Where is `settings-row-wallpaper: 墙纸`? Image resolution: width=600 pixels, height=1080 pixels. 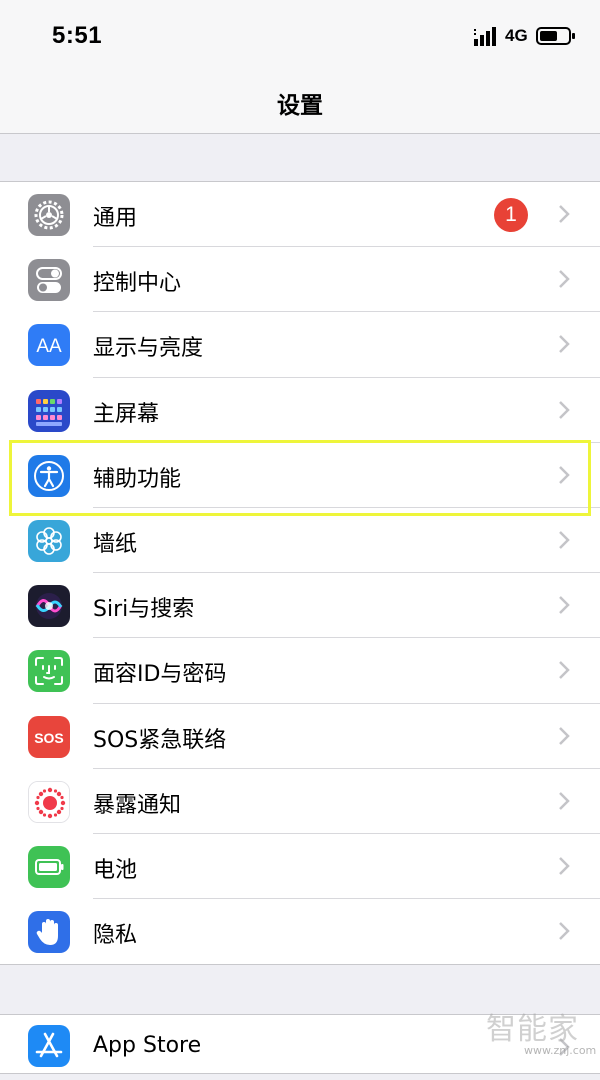
settings-row-wallpaper: 墙纸 is located at coordinates (300, 541).